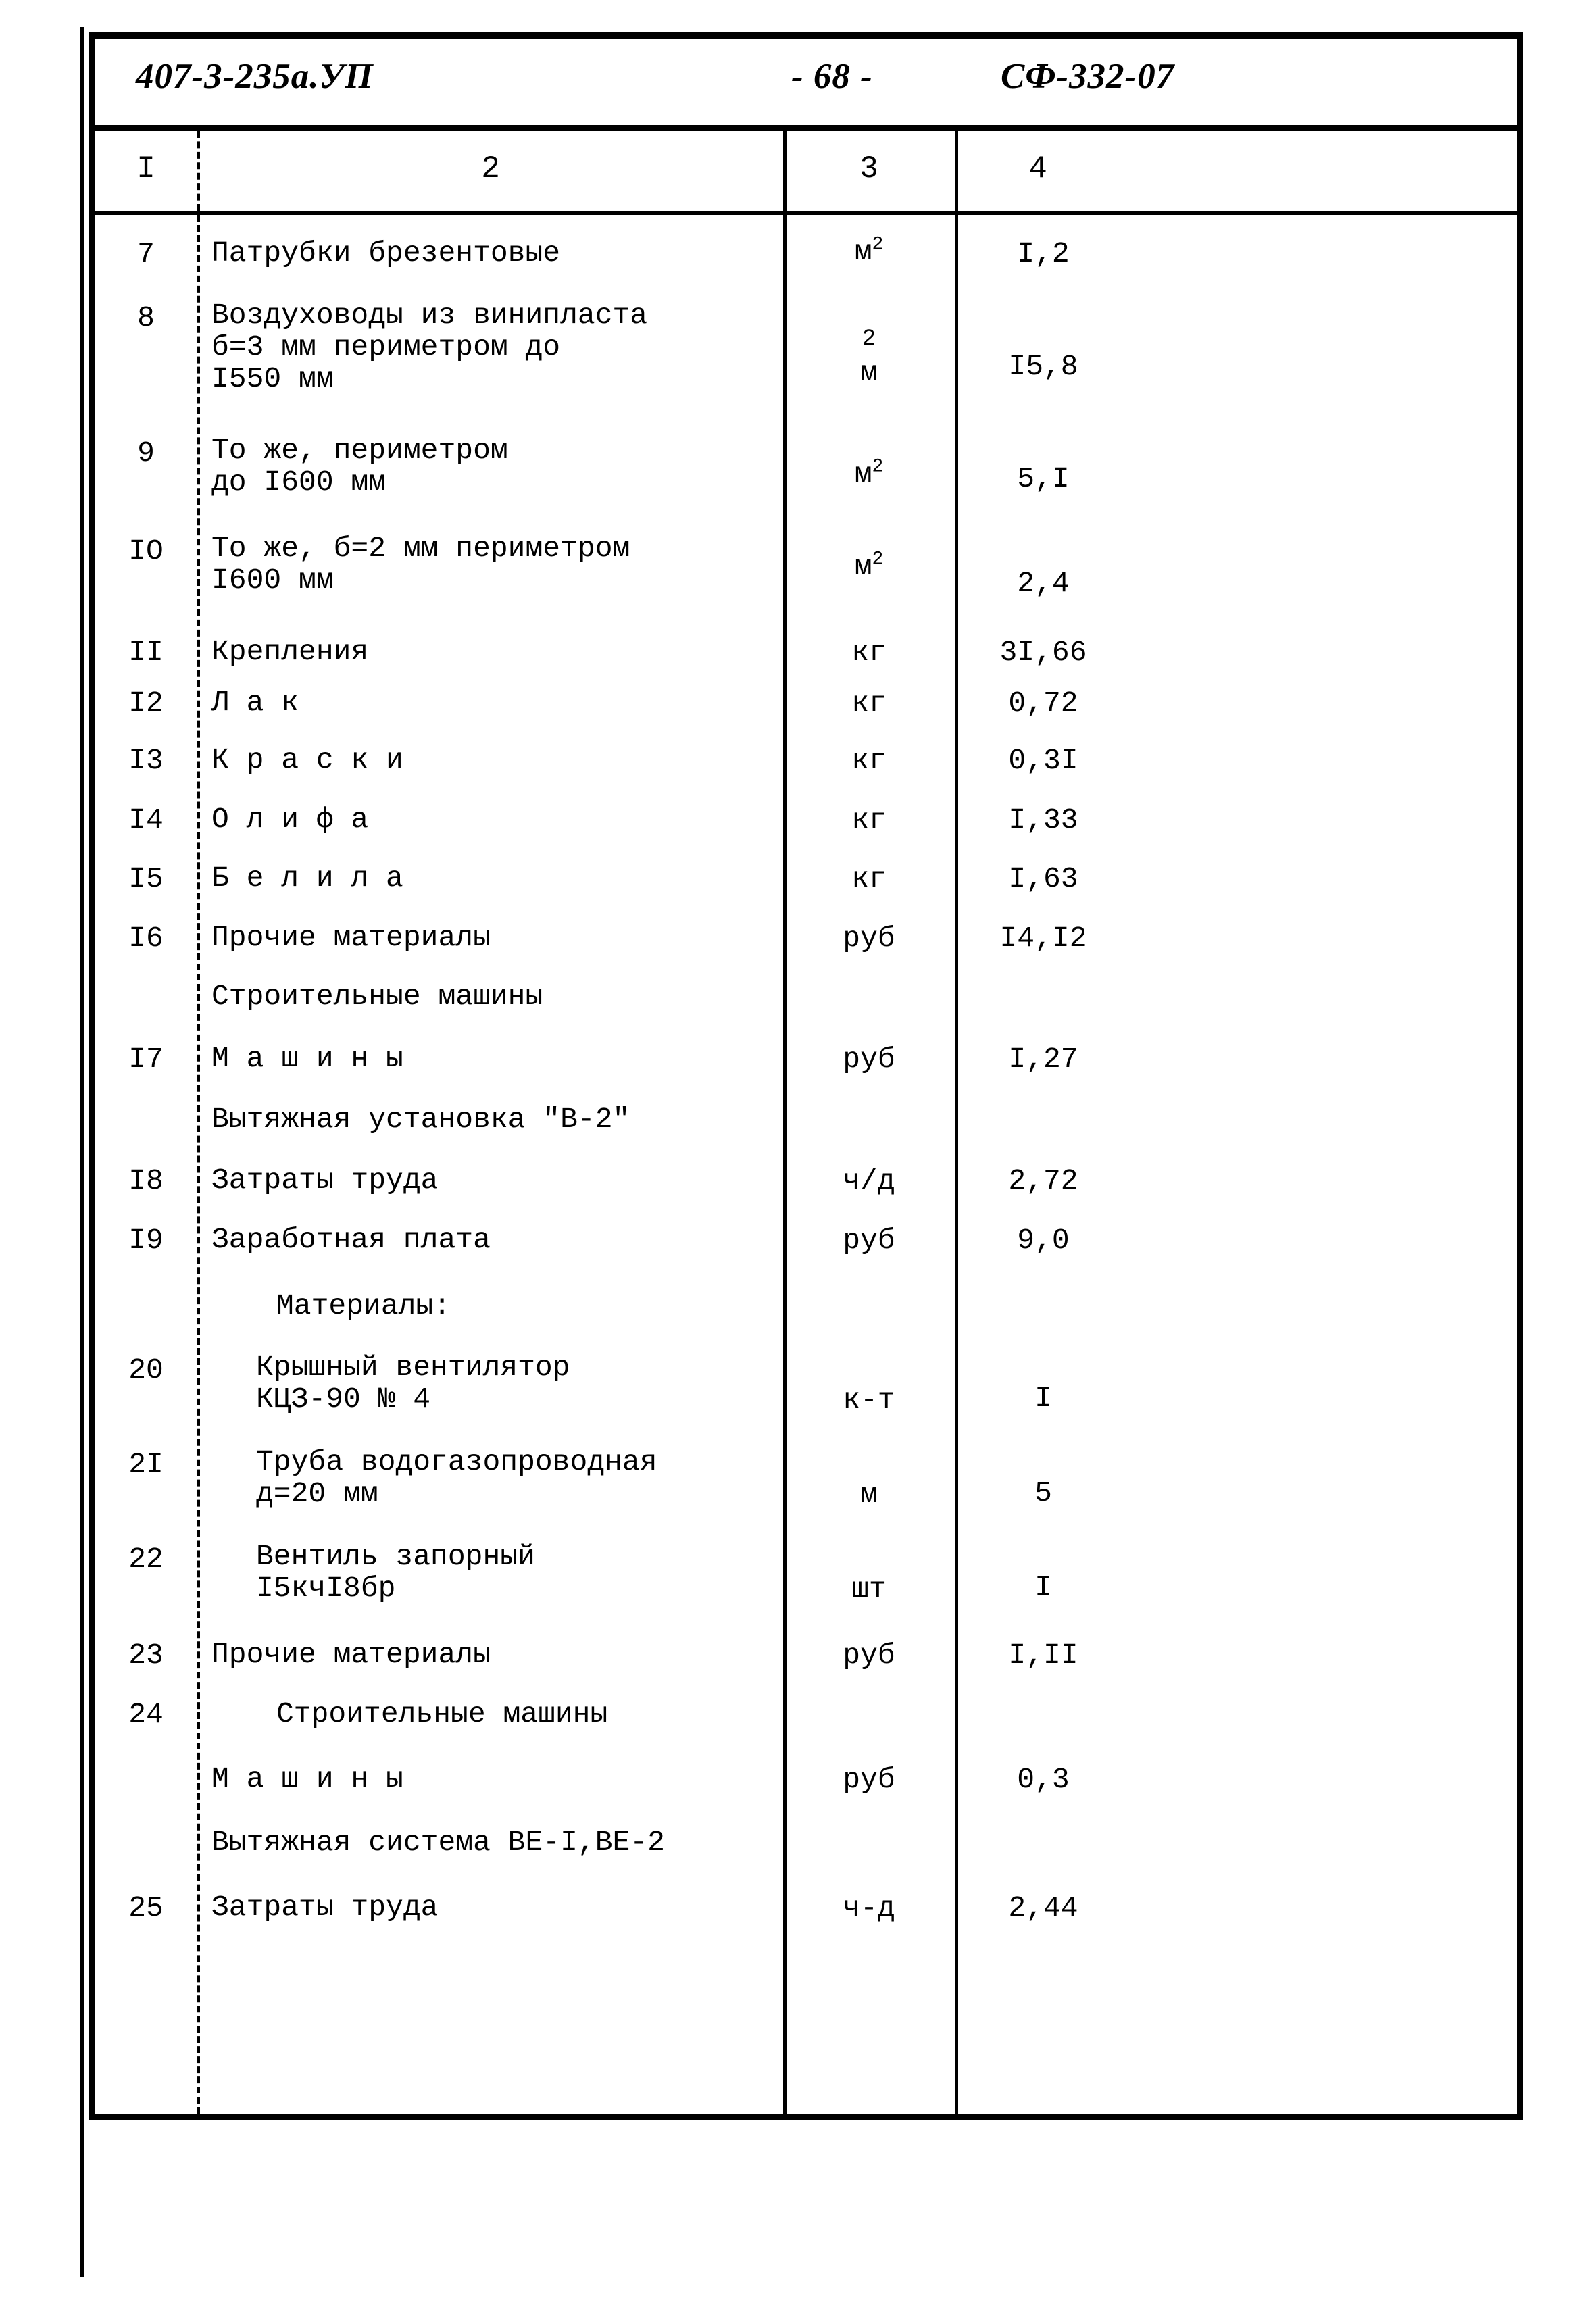 This screenshot has height=2315, width=1596. What do you see at coordinates (869, 1494) in the screenshot?
I see `row-unit: м` at bounding box center [869, 1494].